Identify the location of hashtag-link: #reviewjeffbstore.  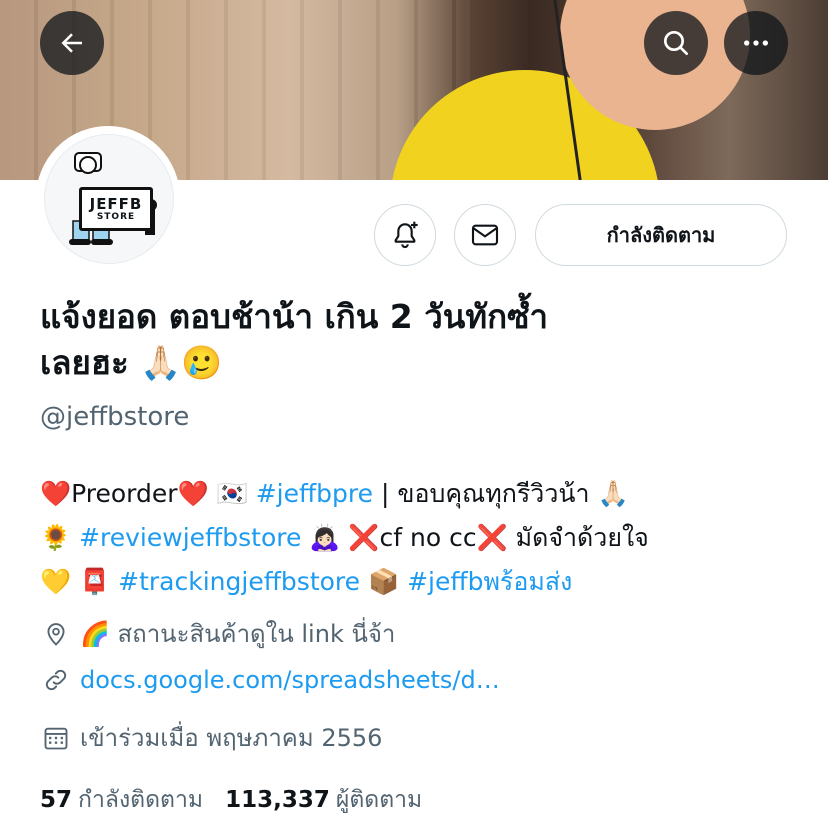
(190, 537).